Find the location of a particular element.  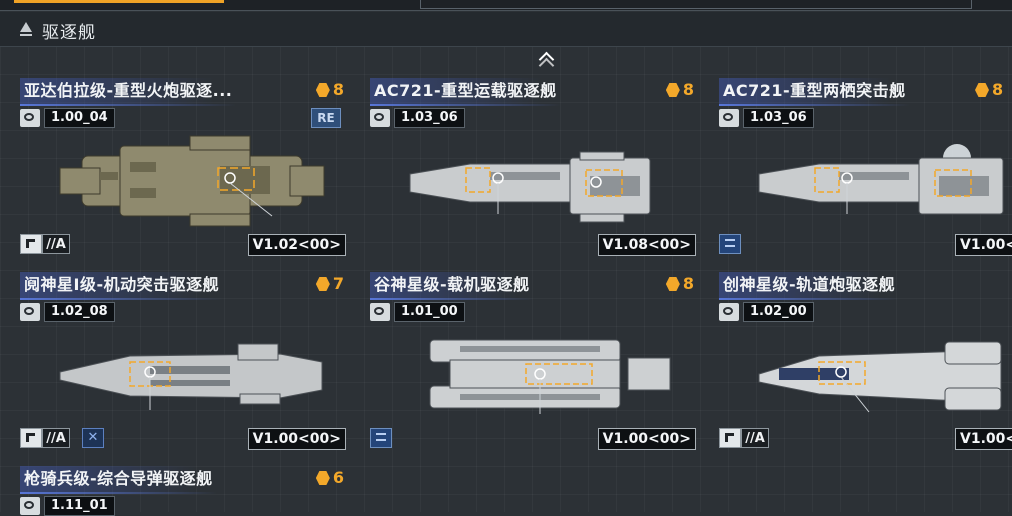

ship-card-ac721-amphibious: AC721-重型两栖突击舰 8 1.03_06 V1.00< is located at coordinates (865, 167).